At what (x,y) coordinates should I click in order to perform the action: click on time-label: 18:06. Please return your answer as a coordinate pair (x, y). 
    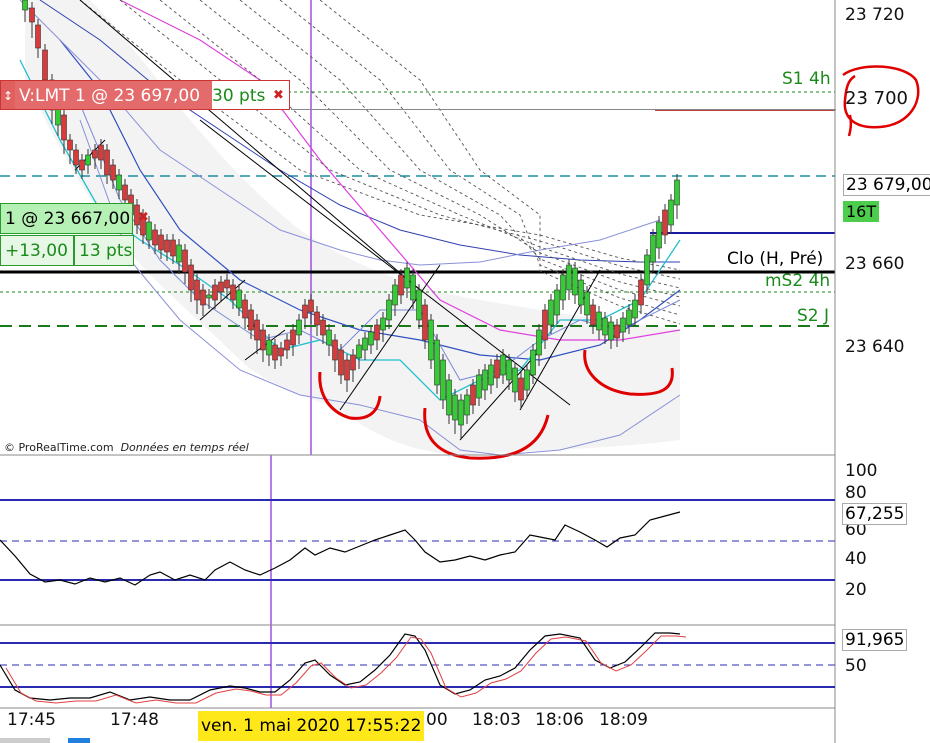
    Looking at the image, I should click on (559, 720).